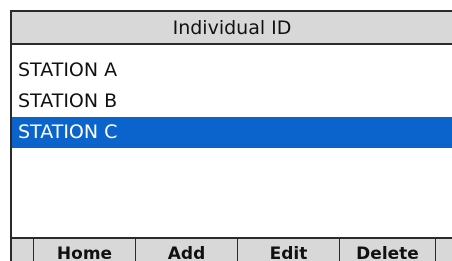 This screenshot has width=452, height=261. Describe the element at coordinates (444, 250) in the screenshot. I see `softkey-tail` at that location.